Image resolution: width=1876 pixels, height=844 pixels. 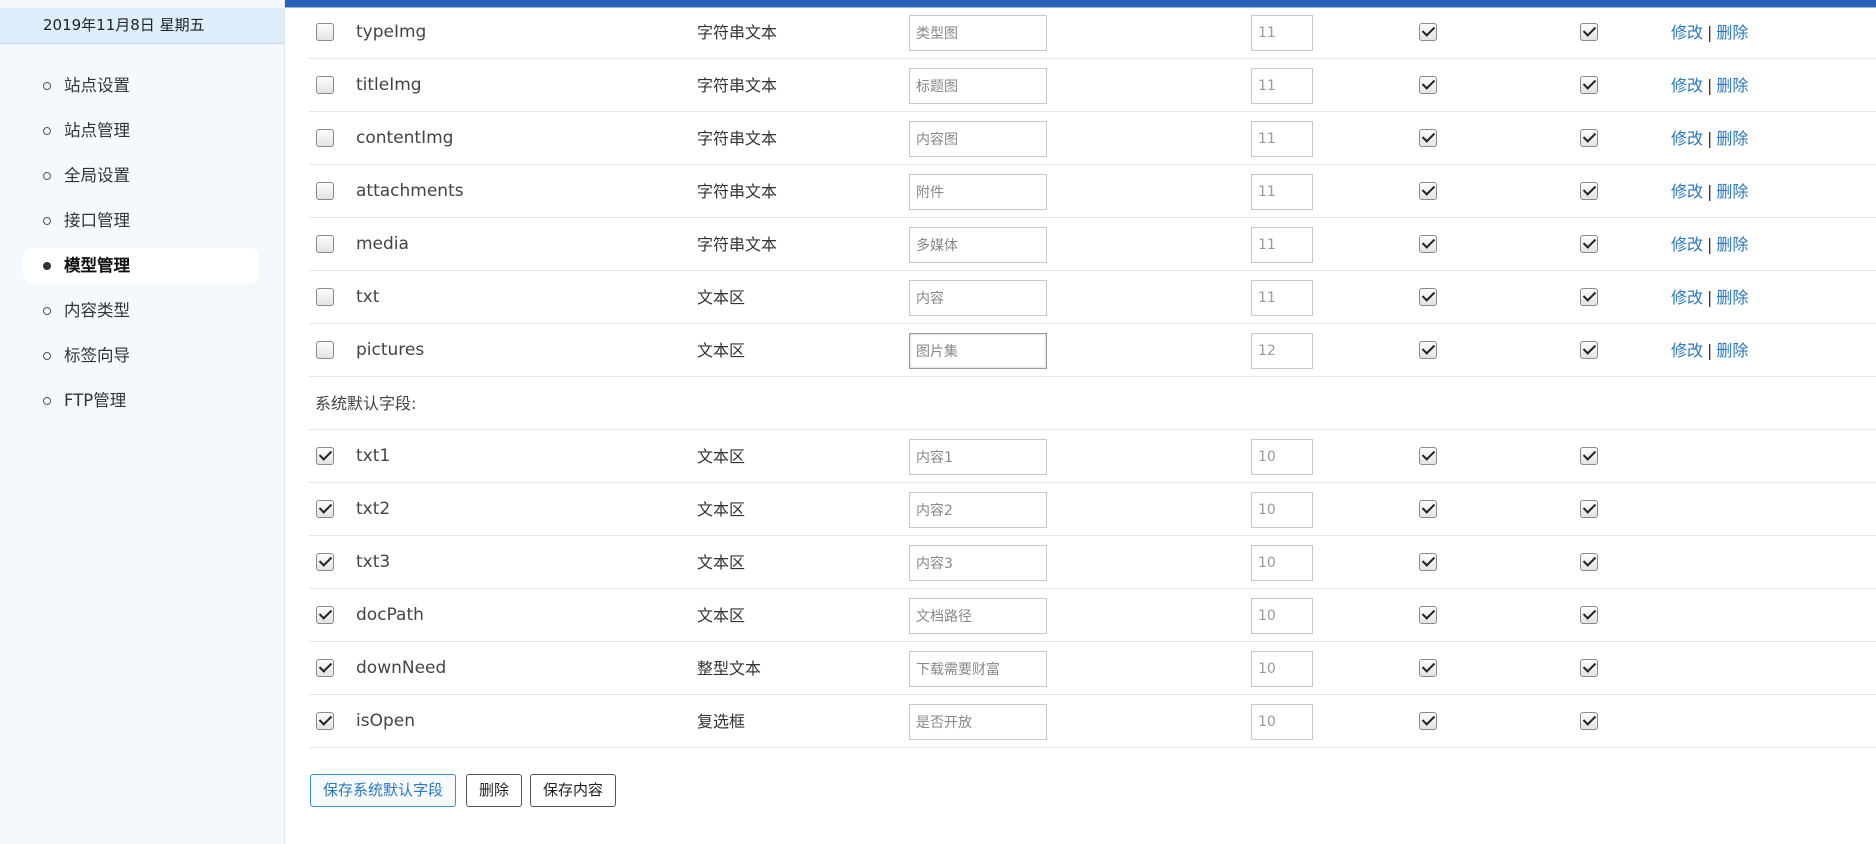 What do you see at coordinates (141, 356) in the screenshot?
I see `sidebar-item-6: 标签向导` at bounding box center [141, 356].